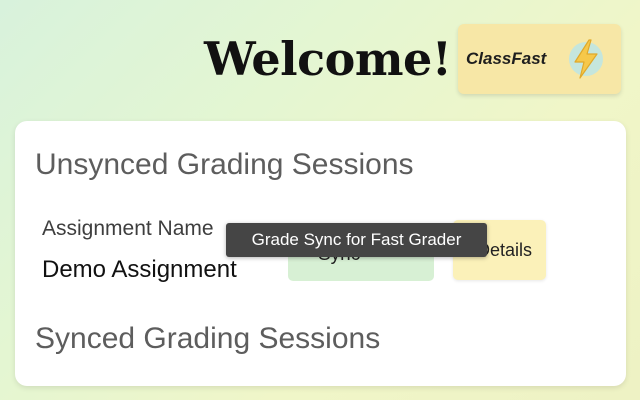 Image resolution: width=640 pixels, height=400 pixels. What do you see at coordinates (128, 228) in the screenshot?
I see `assignment-name-label: Assignment Name` at bounding box center [128, 228].